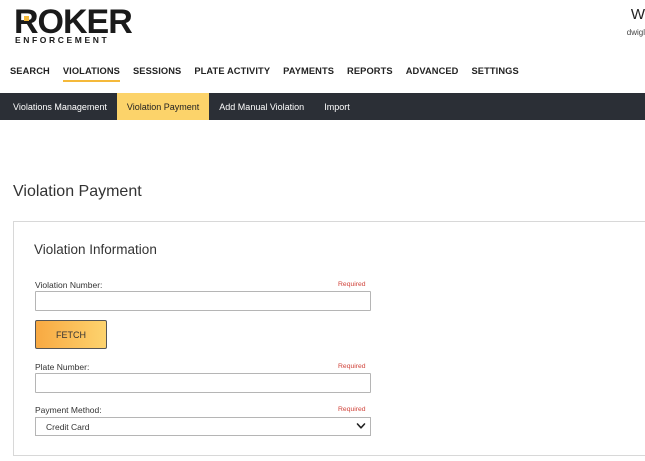 The image size is (645, 461). Describe the element at coordinates (30, 74) in the screenshot. I see `nav-search: SEARCH` at that location.